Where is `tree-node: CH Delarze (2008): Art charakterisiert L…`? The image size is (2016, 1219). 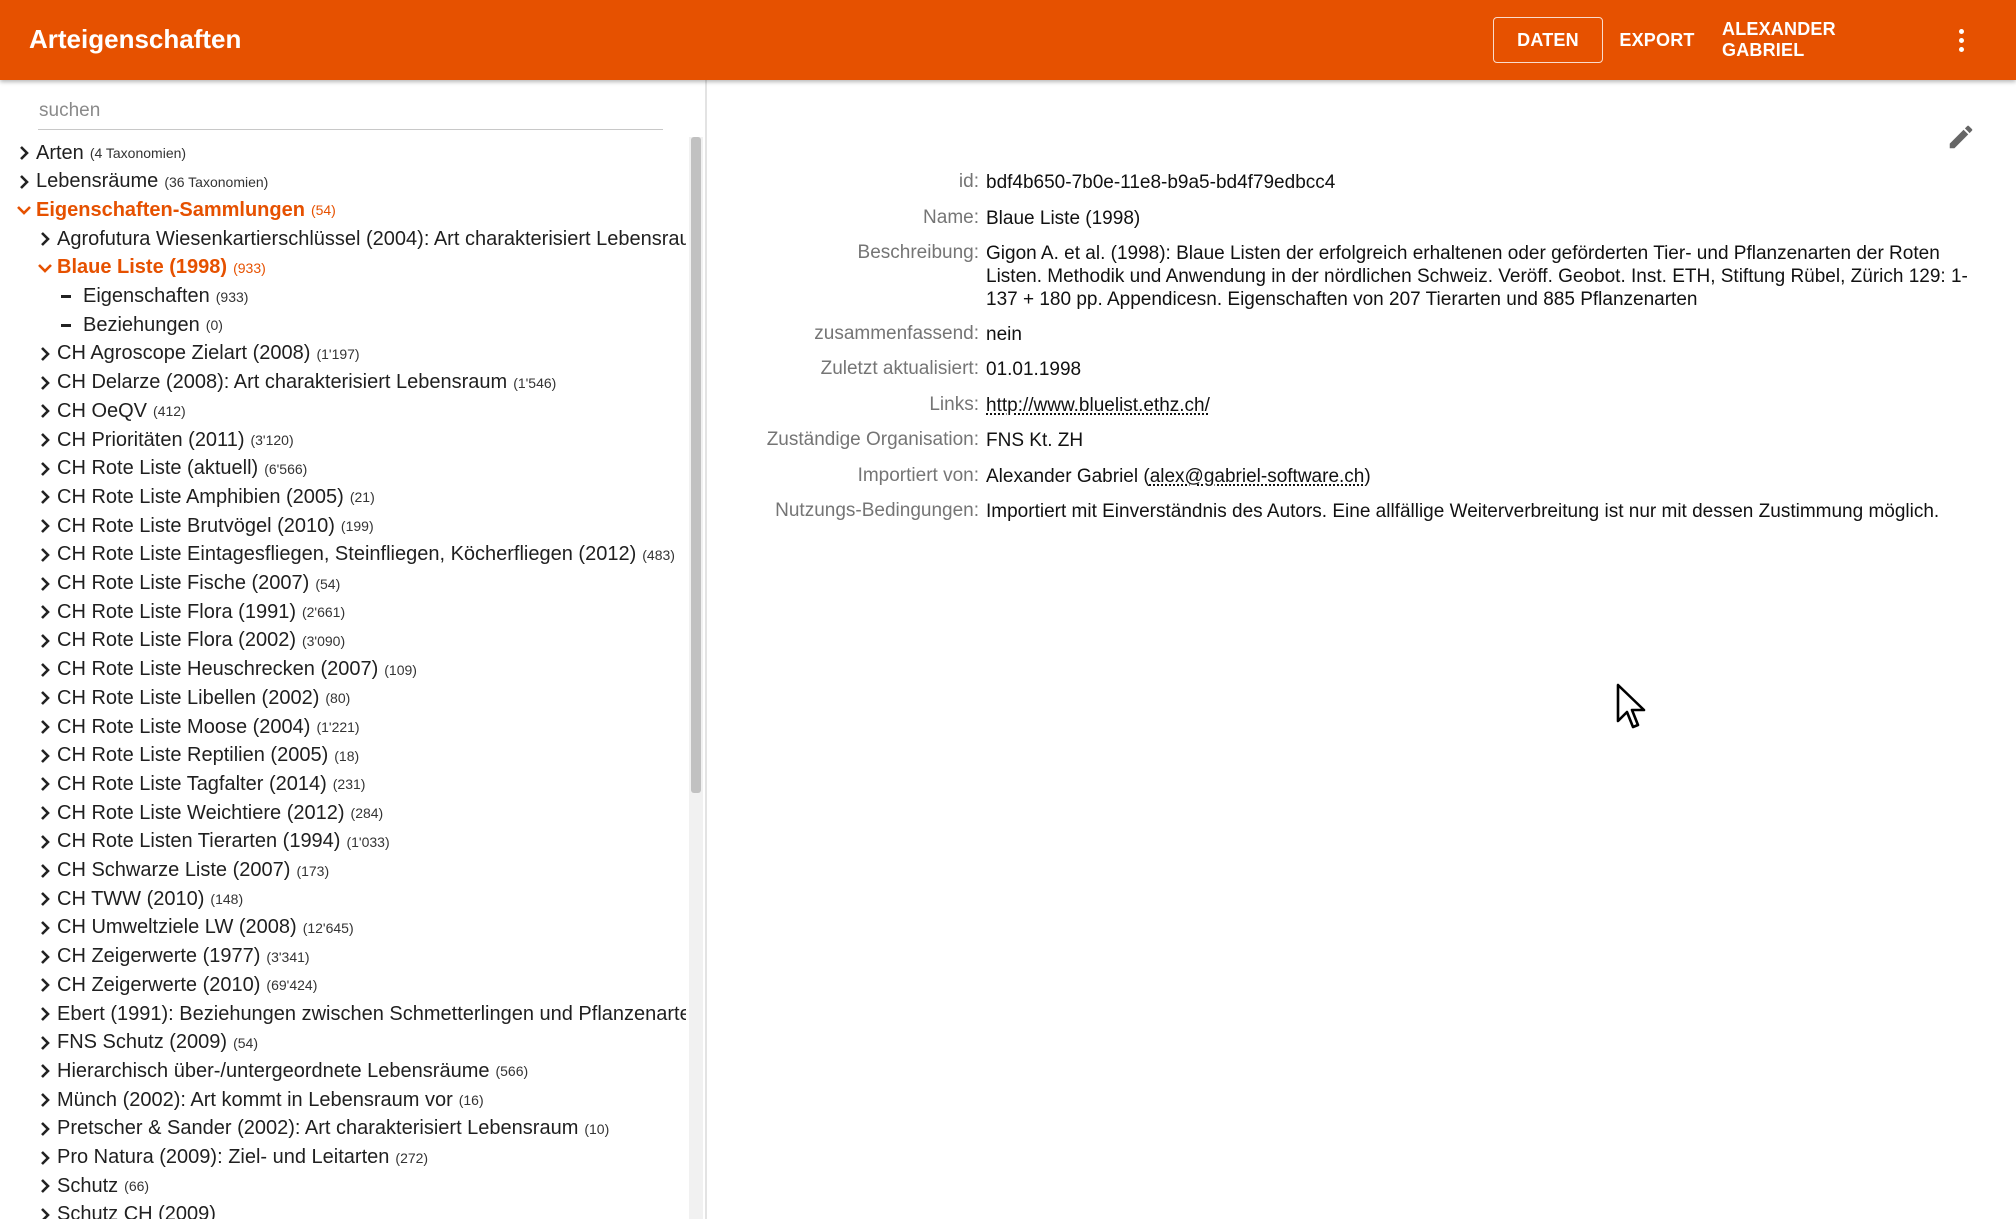
tree-node: CH Delarze (2008): Art charakterisiert L… is located at coordinates (296, 383).